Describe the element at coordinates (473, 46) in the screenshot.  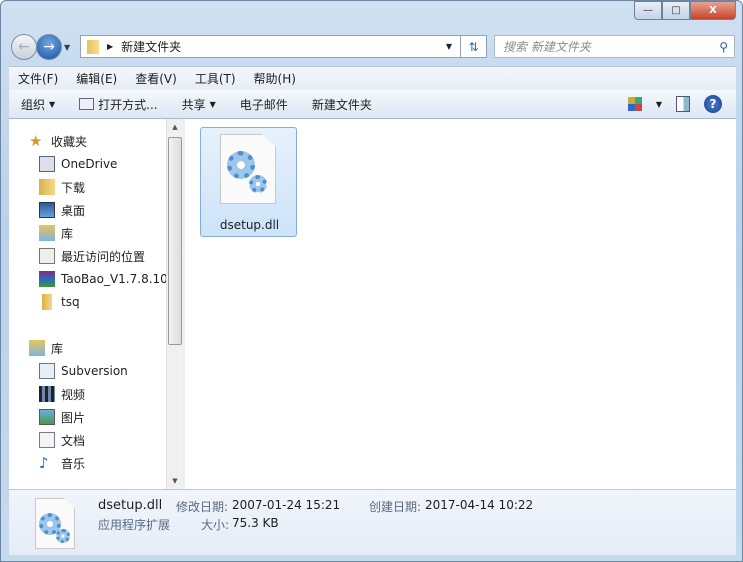
I see `refresh-button: ⇅` at that location.